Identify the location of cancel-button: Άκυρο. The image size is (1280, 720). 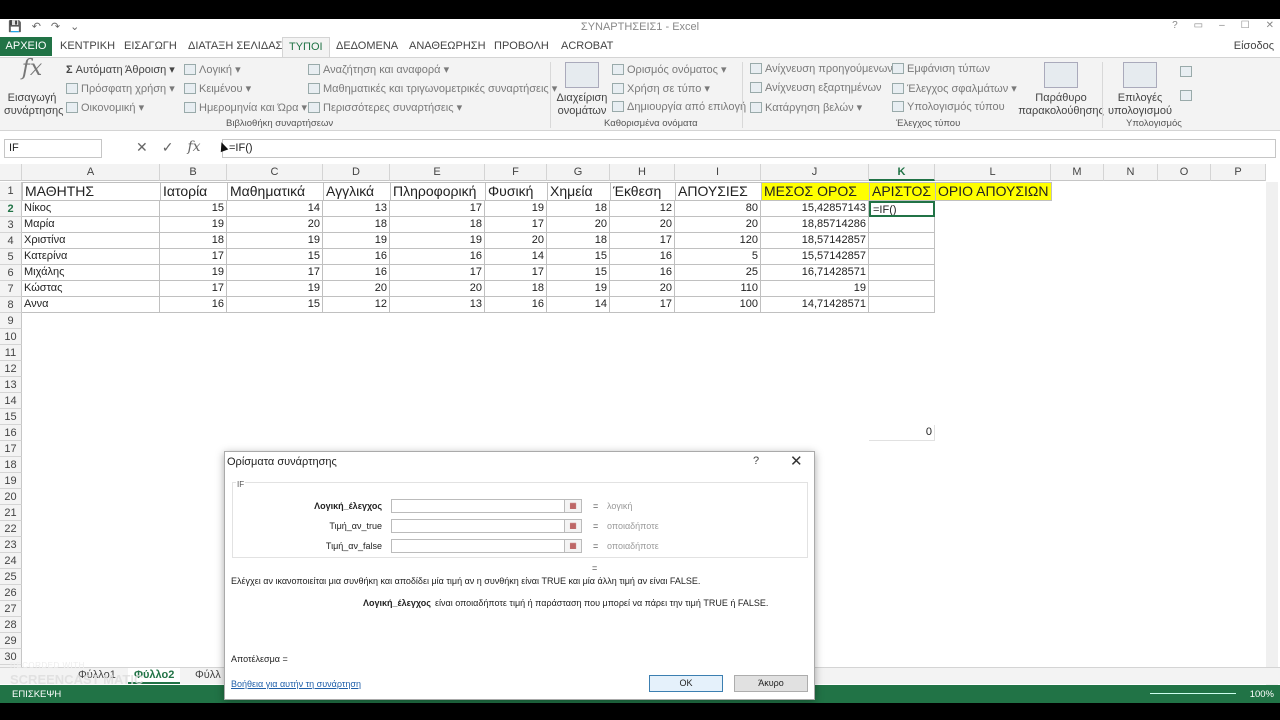
(771, 683).